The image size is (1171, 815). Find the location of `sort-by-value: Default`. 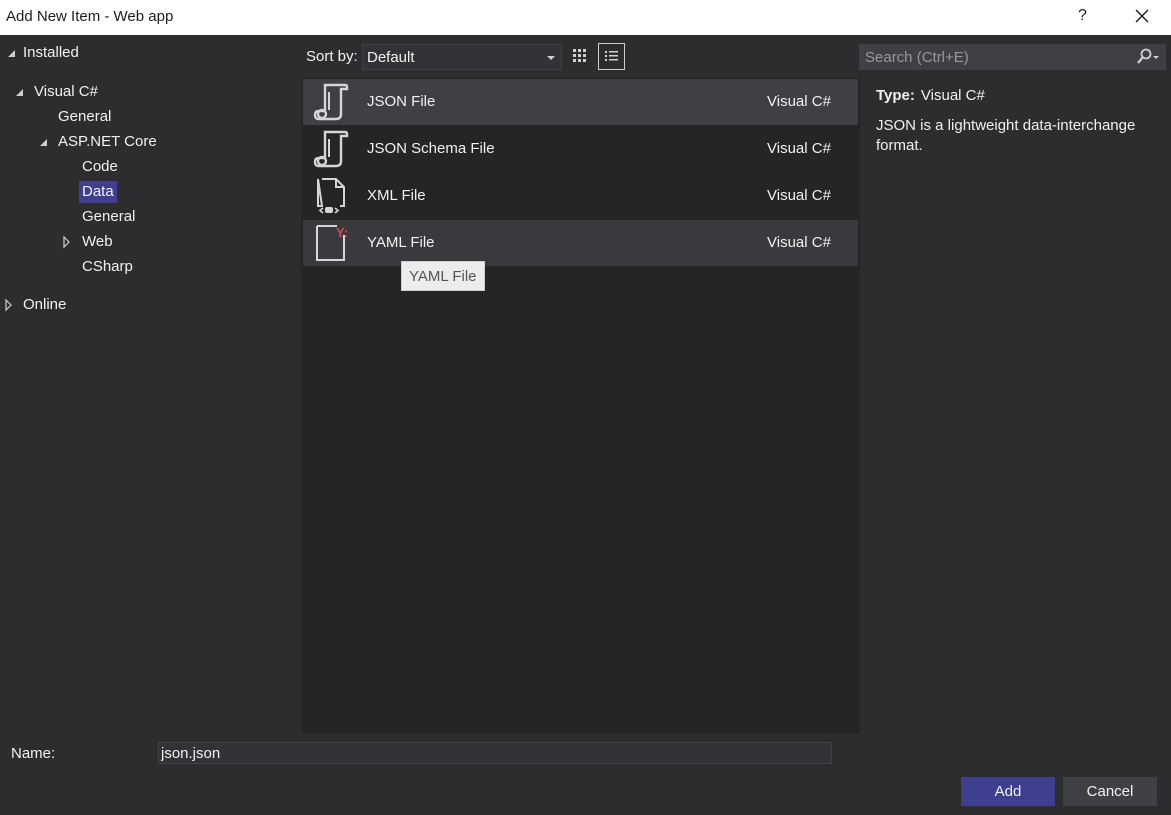

sort-by-value: Default is located at coordinates (391, 57).